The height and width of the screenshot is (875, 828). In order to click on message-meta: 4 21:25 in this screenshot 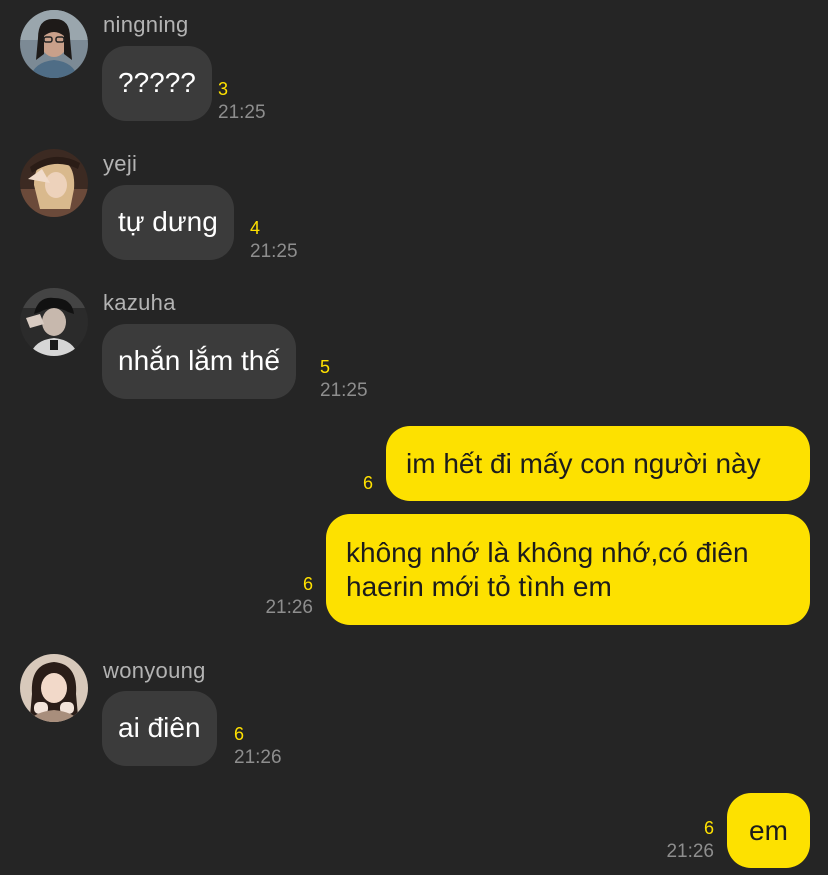, I will do `click(274, 240)`.